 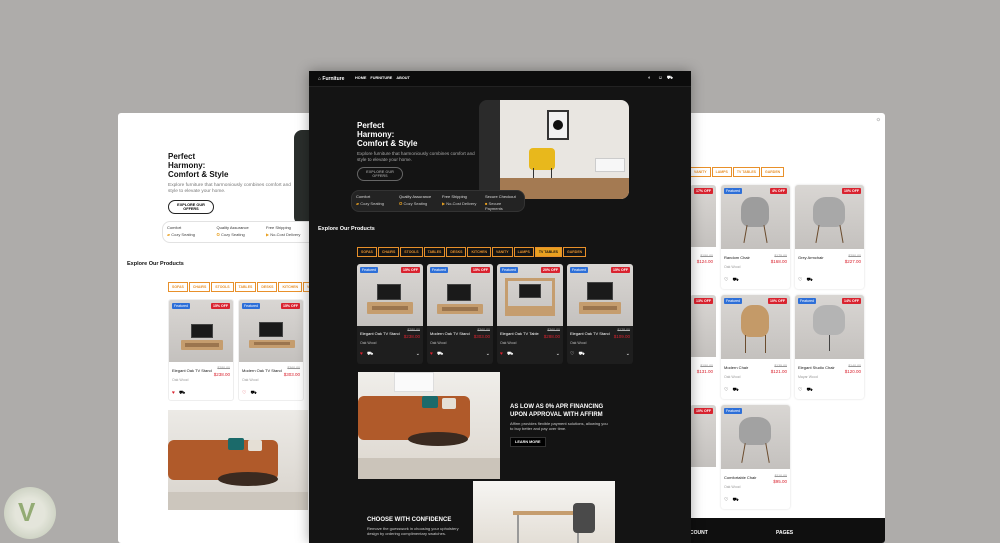 What do you see at coordinates (811, 257) in the screenshot?
I see `product-name: Grey Armchair` at bounding box center [811, 257].